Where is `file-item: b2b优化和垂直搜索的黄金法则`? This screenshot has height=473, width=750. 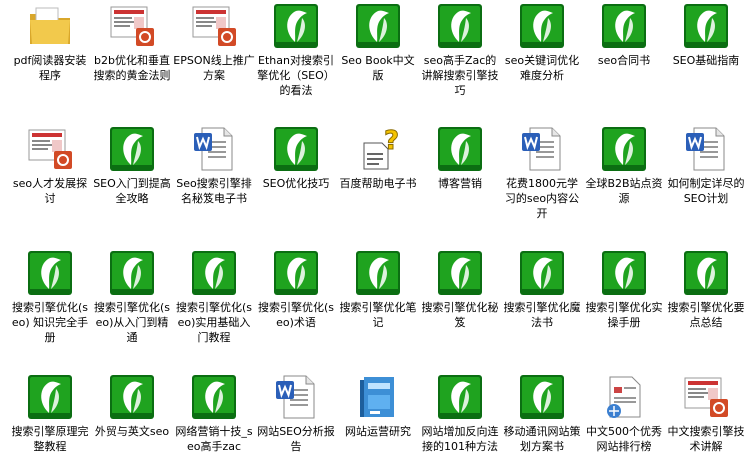
file-item: b2b优化和垂直搜索的黄金法则 is located at coordinates (132, 42).